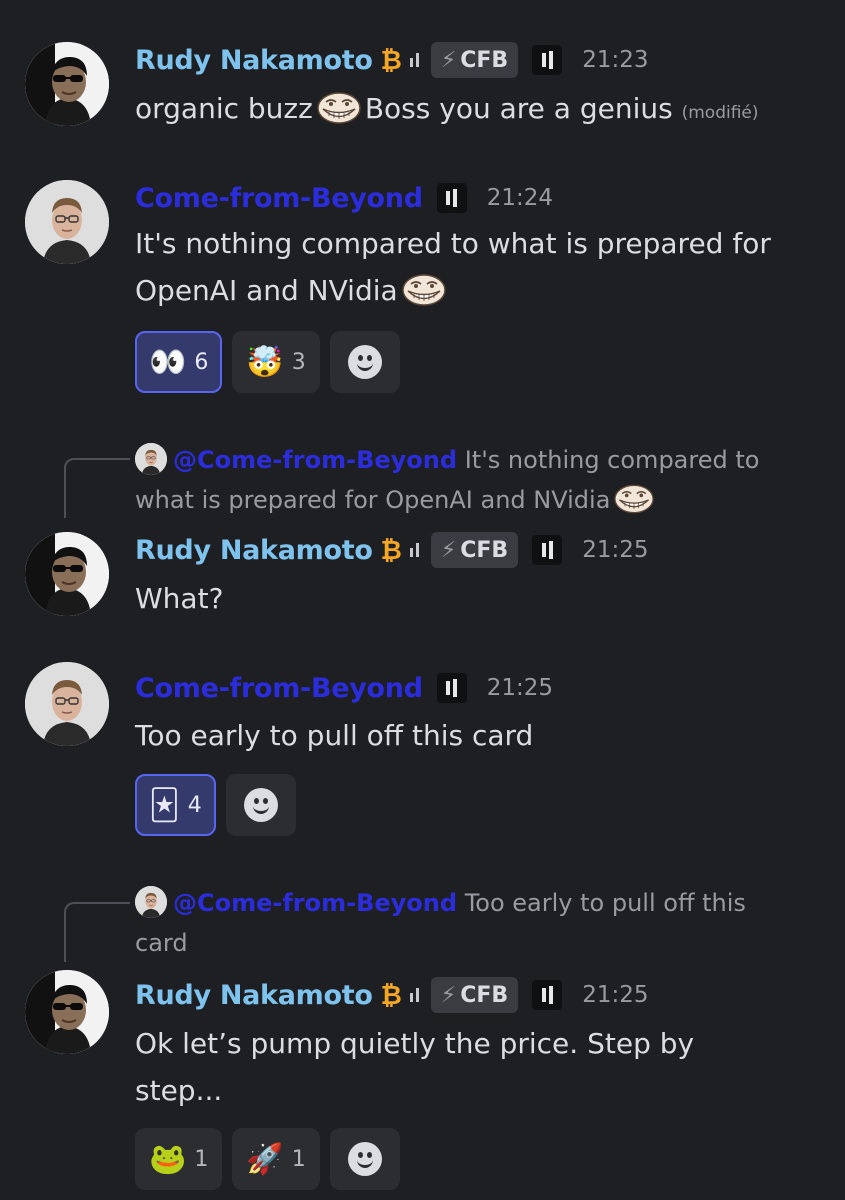 The height and width of the screenshot is (1200, 845). What do you see at coordinates (615, 60) in the screenshot?
I see `timestamp: 21:23` at bounding box center [615, 60].